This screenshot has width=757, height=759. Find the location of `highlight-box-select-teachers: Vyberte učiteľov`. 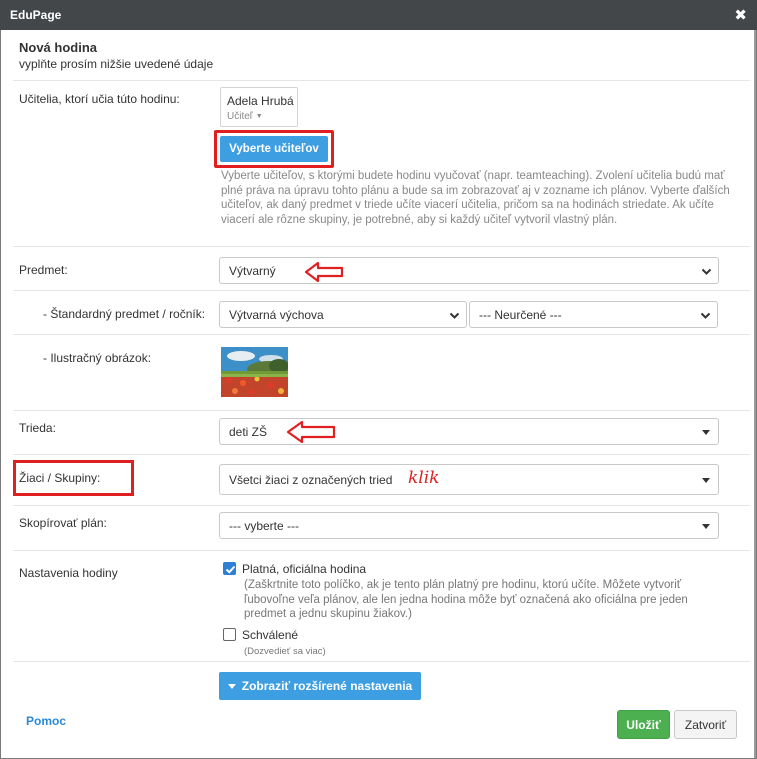

highlight-box-select-teachers: Vyberte učiteľov is located at coordinates (274, 149).